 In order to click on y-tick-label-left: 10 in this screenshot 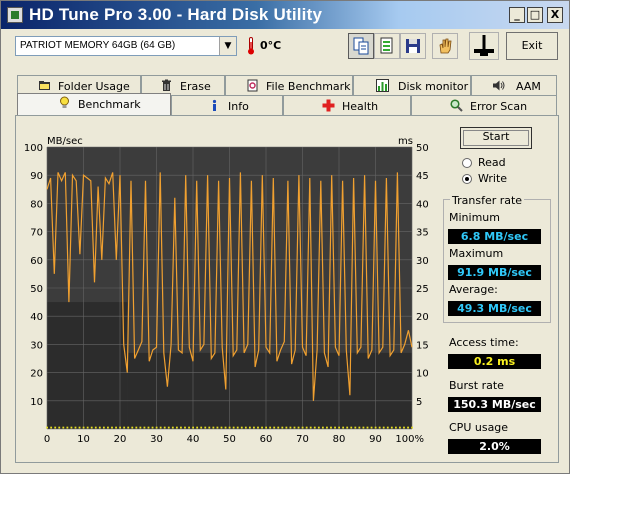, I will do `click(36, 402)`.